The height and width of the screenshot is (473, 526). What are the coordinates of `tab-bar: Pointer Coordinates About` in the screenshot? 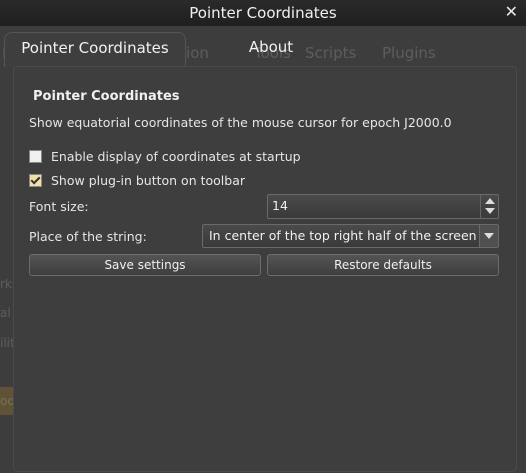 It's located at (263, 46).